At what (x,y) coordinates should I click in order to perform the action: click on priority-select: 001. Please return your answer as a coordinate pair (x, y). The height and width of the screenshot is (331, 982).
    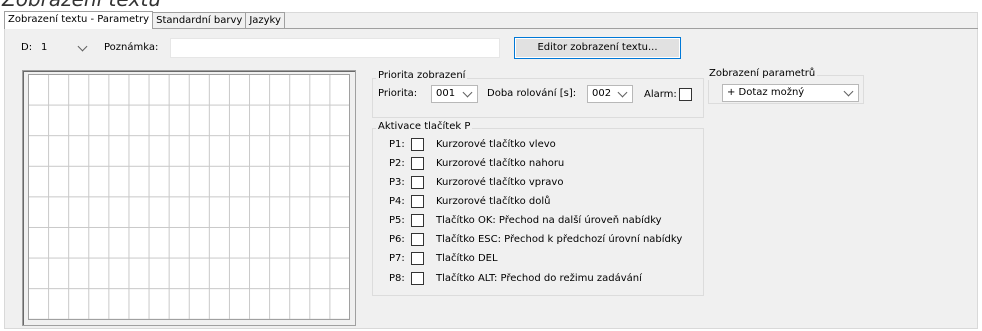
    Looking at the image, I should click on (454, 94).